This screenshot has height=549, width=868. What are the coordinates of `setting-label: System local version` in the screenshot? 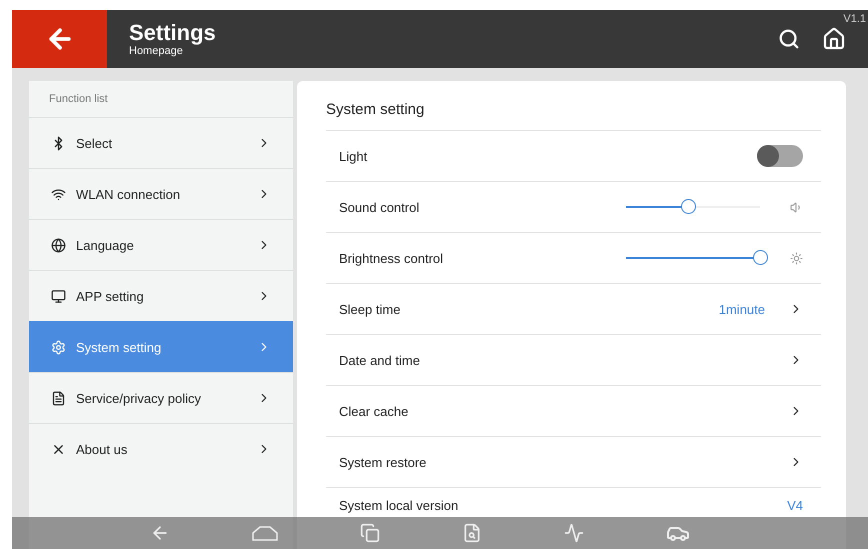 It's located at (399, 505).